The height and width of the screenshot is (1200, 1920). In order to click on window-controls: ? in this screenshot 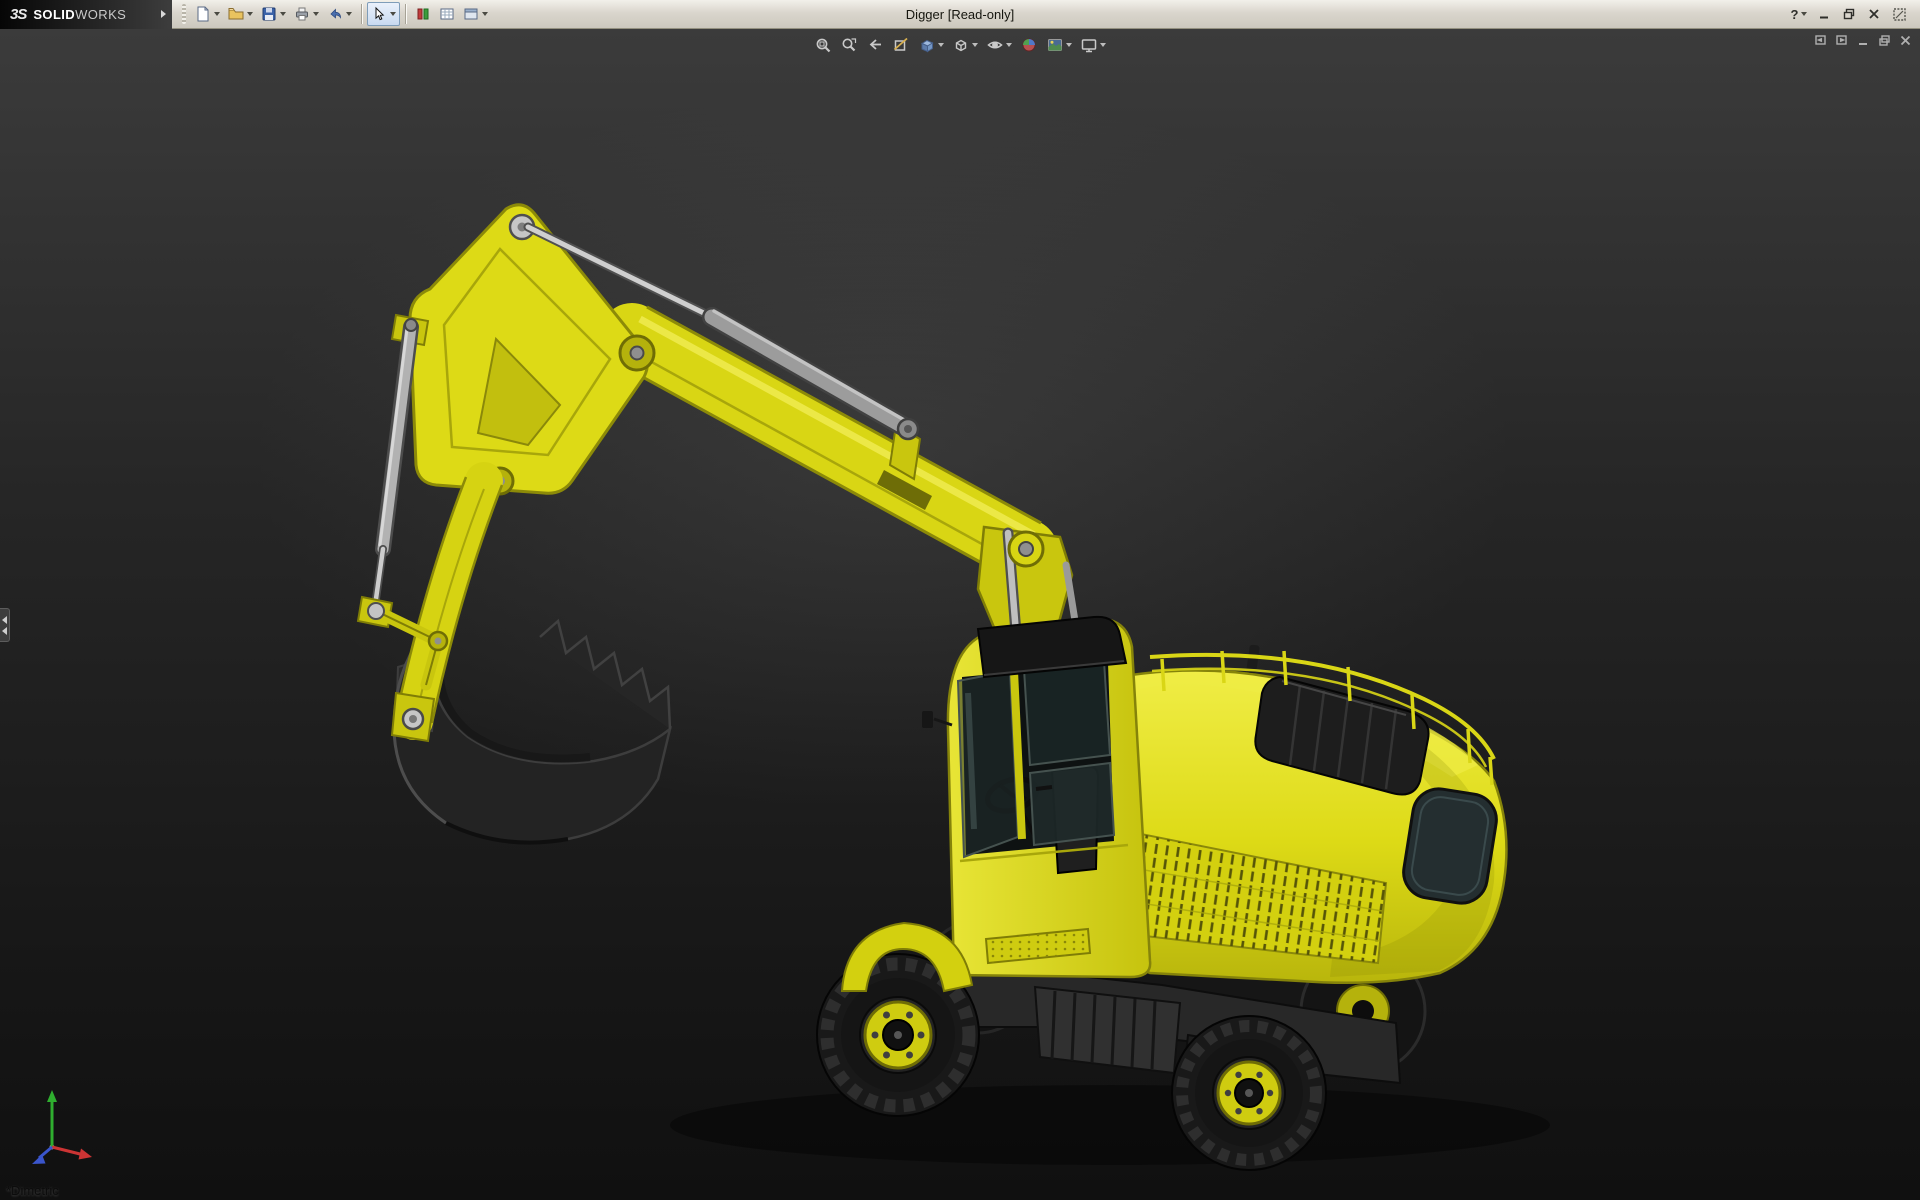, I will do `click(1854, 14)`.